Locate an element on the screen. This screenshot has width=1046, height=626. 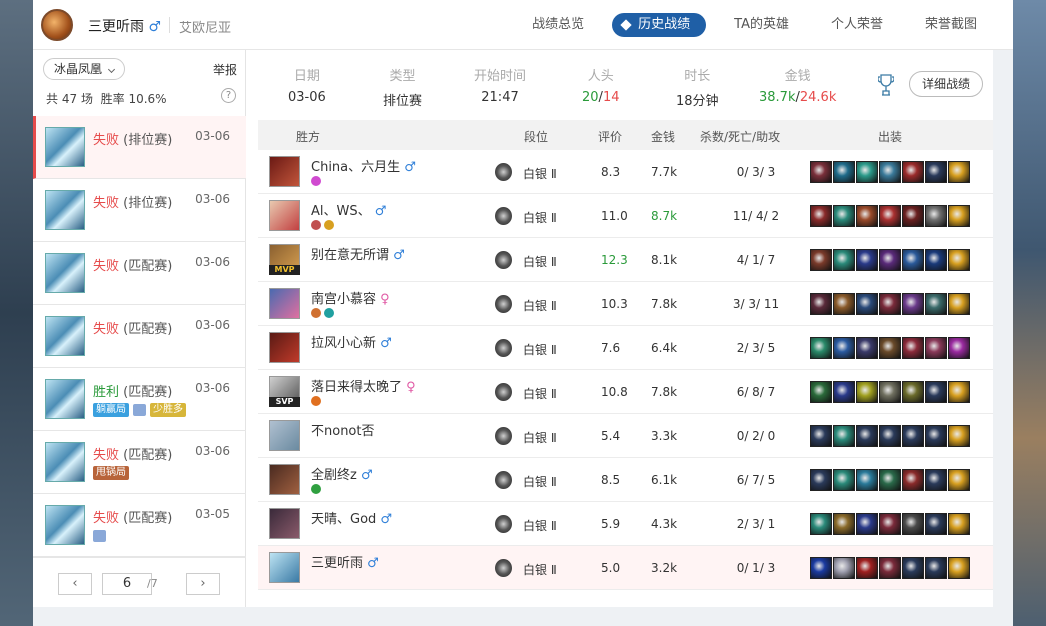
player-name: 别在意无所谓 ♂ is located at coordinates (358, 253).